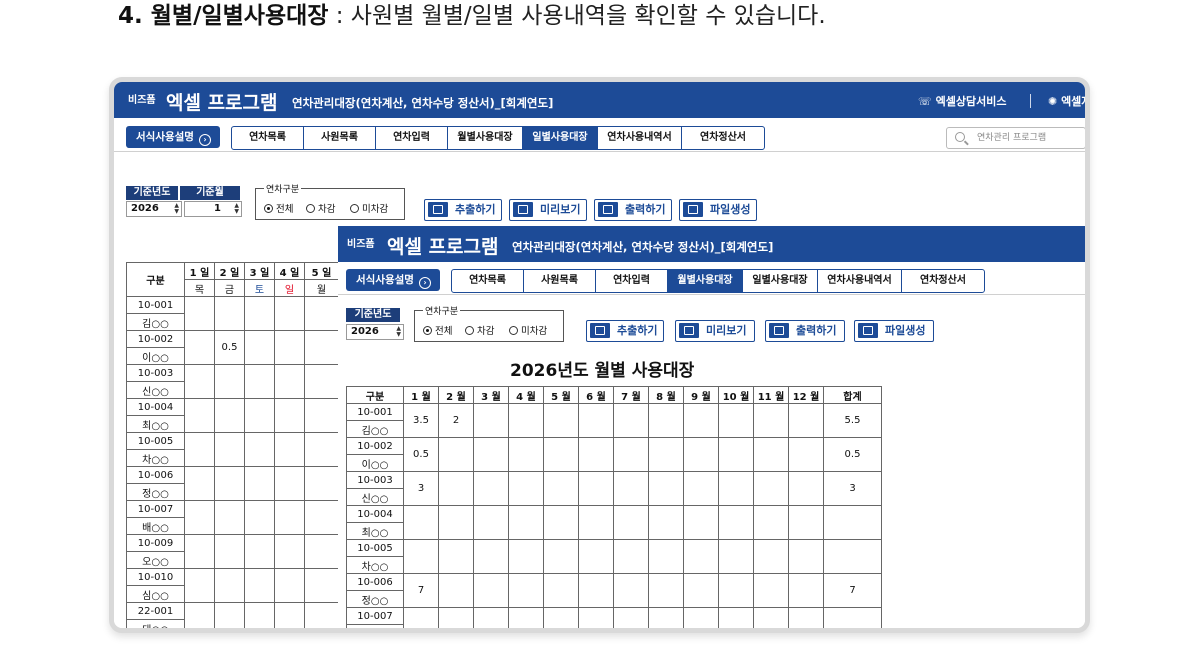 The height and width of the screenshot is (650, 1200). Describe the element at coordinates (456, 420) in the screenshot. I see `month-cell: 2` at that location.